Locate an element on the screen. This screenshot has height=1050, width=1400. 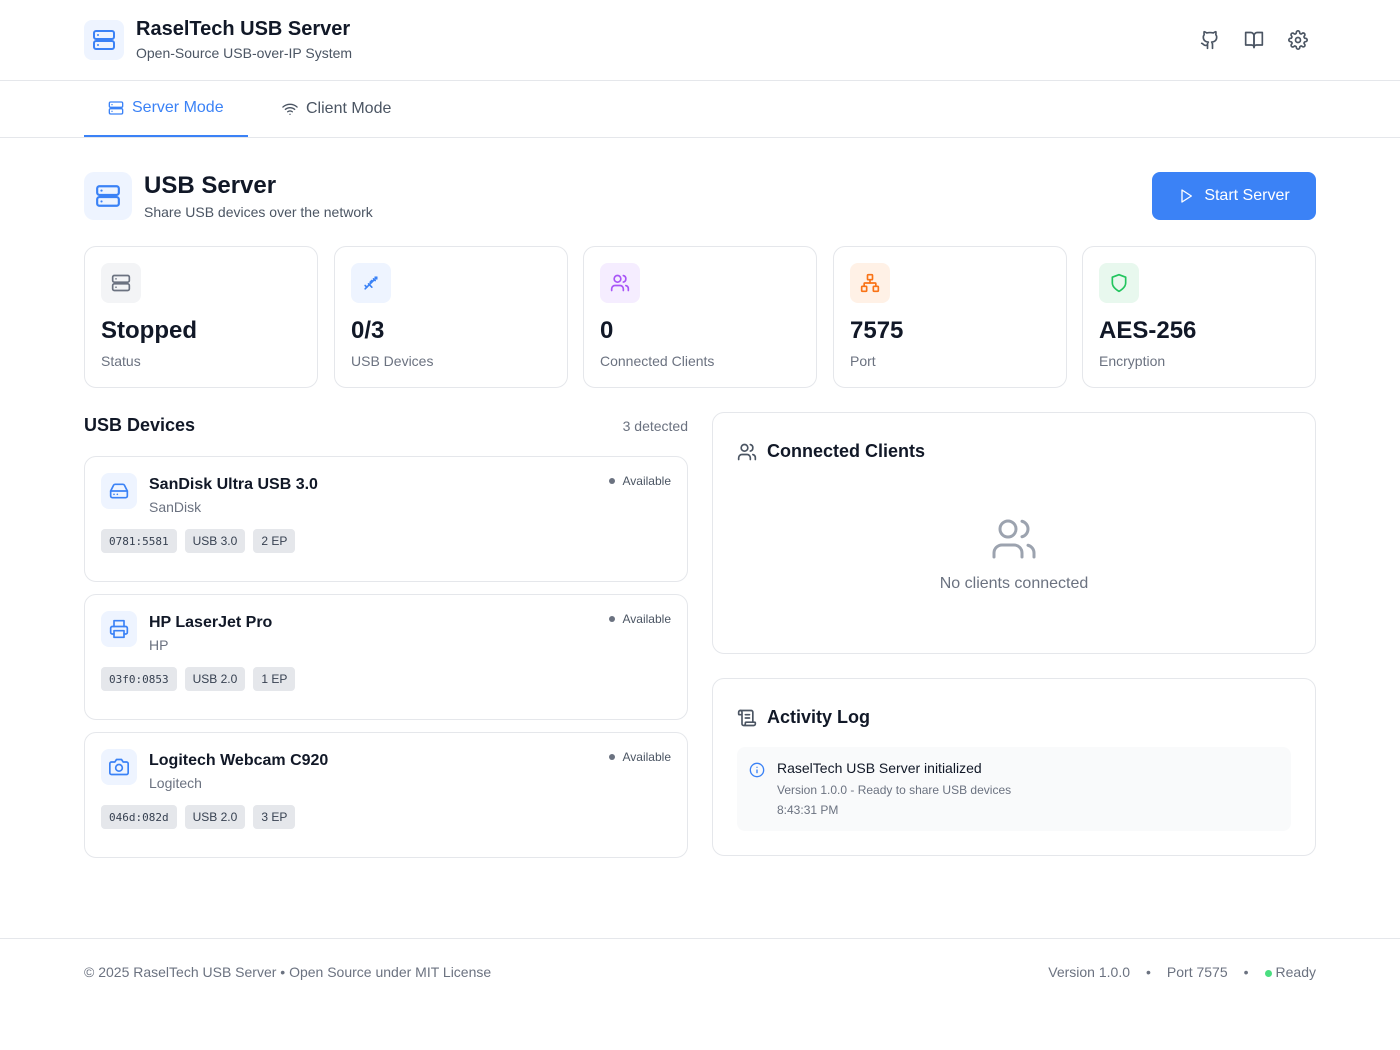
page-icon is located at coordinates (108, 196).